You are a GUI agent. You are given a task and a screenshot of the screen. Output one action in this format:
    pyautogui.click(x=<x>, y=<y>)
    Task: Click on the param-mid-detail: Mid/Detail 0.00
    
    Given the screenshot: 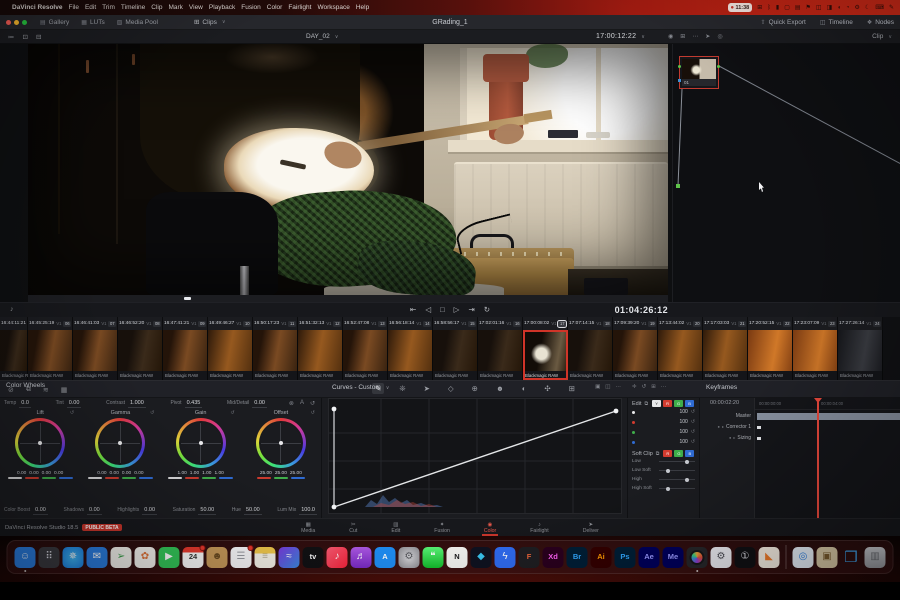 What is the action you would take?
    pyautogui.click(x=247, y=404)
    